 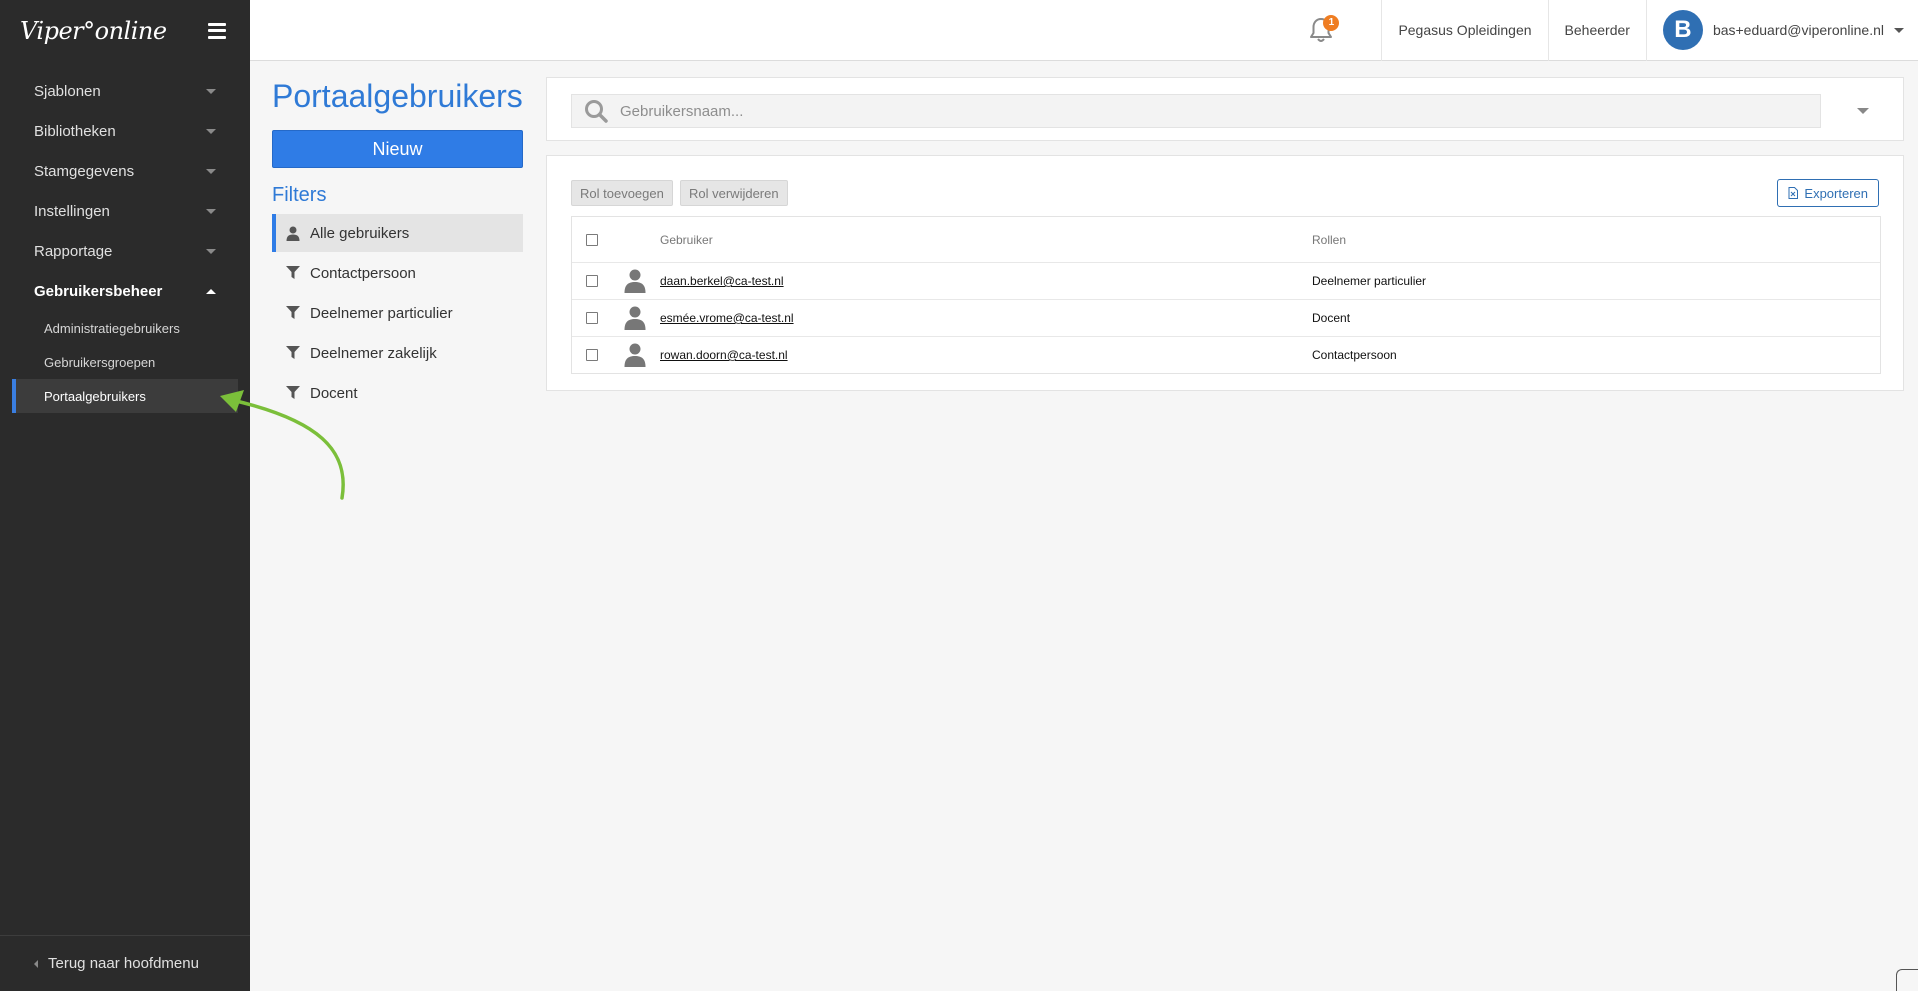 I want to click on user-menu: B bas+eduard@viperonline.nl, so click(x=1781, y=30).